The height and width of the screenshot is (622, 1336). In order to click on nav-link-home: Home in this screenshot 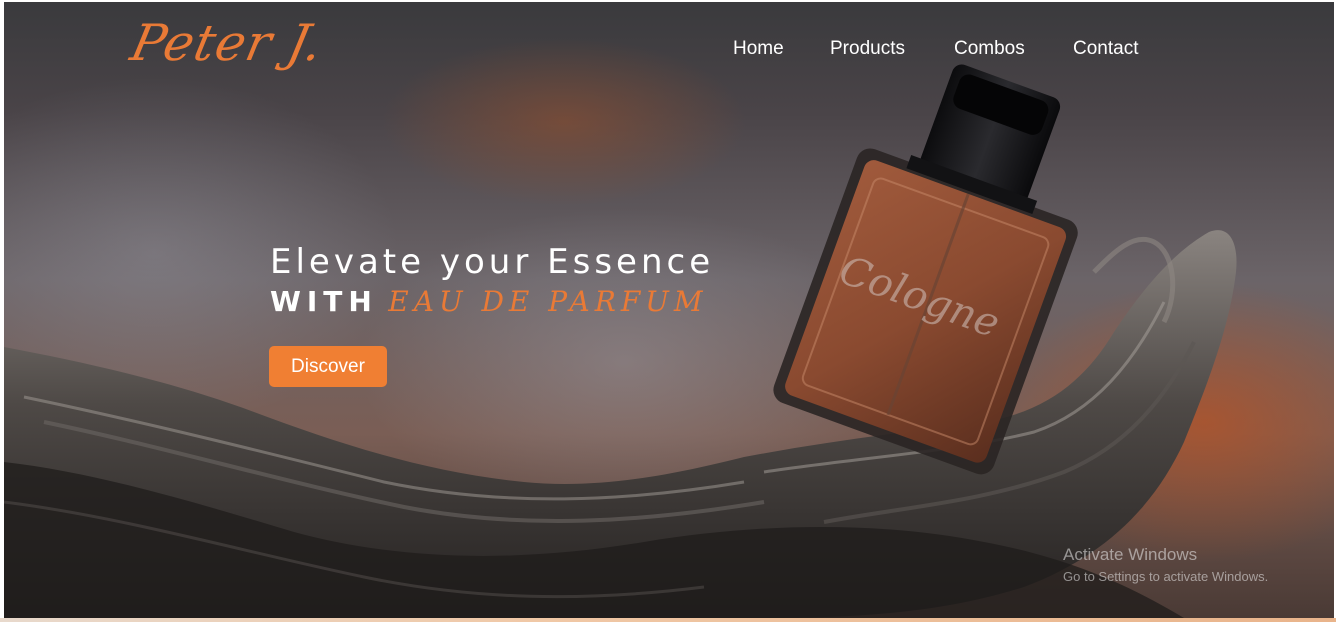, I will do `click(758, 49)`.